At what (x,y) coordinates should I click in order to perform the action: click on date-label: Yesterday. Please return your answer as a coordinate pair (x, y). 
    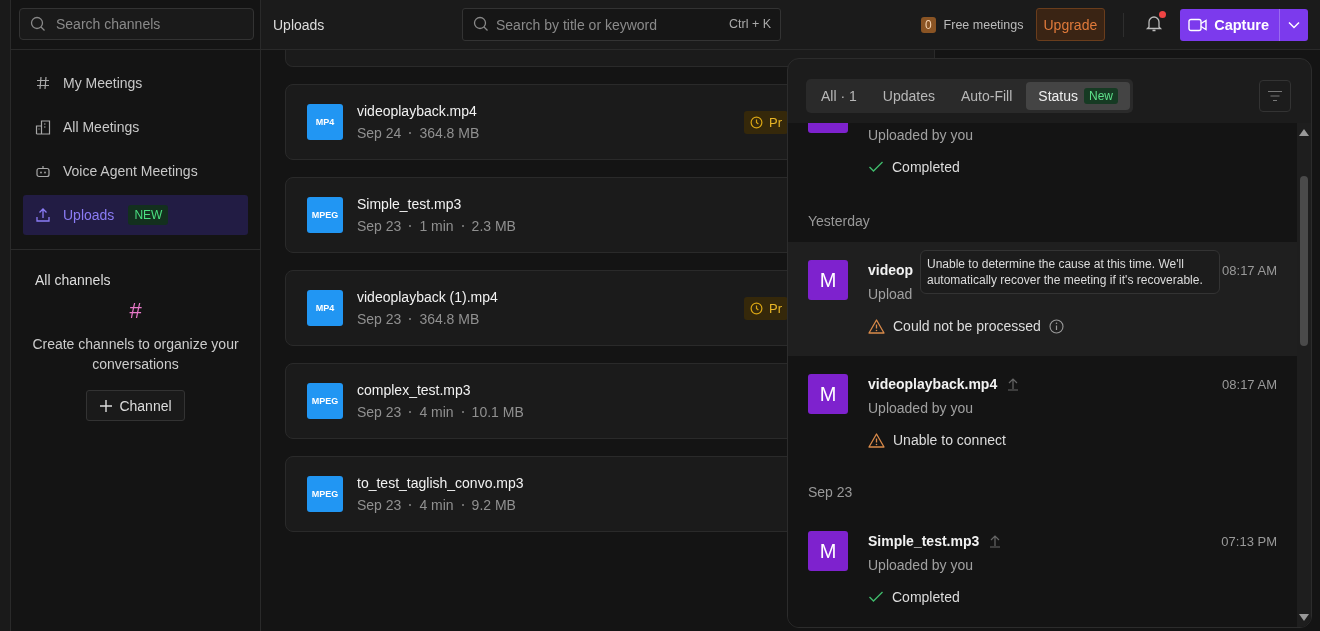
    Looking at the image, I should click on (839, 221).